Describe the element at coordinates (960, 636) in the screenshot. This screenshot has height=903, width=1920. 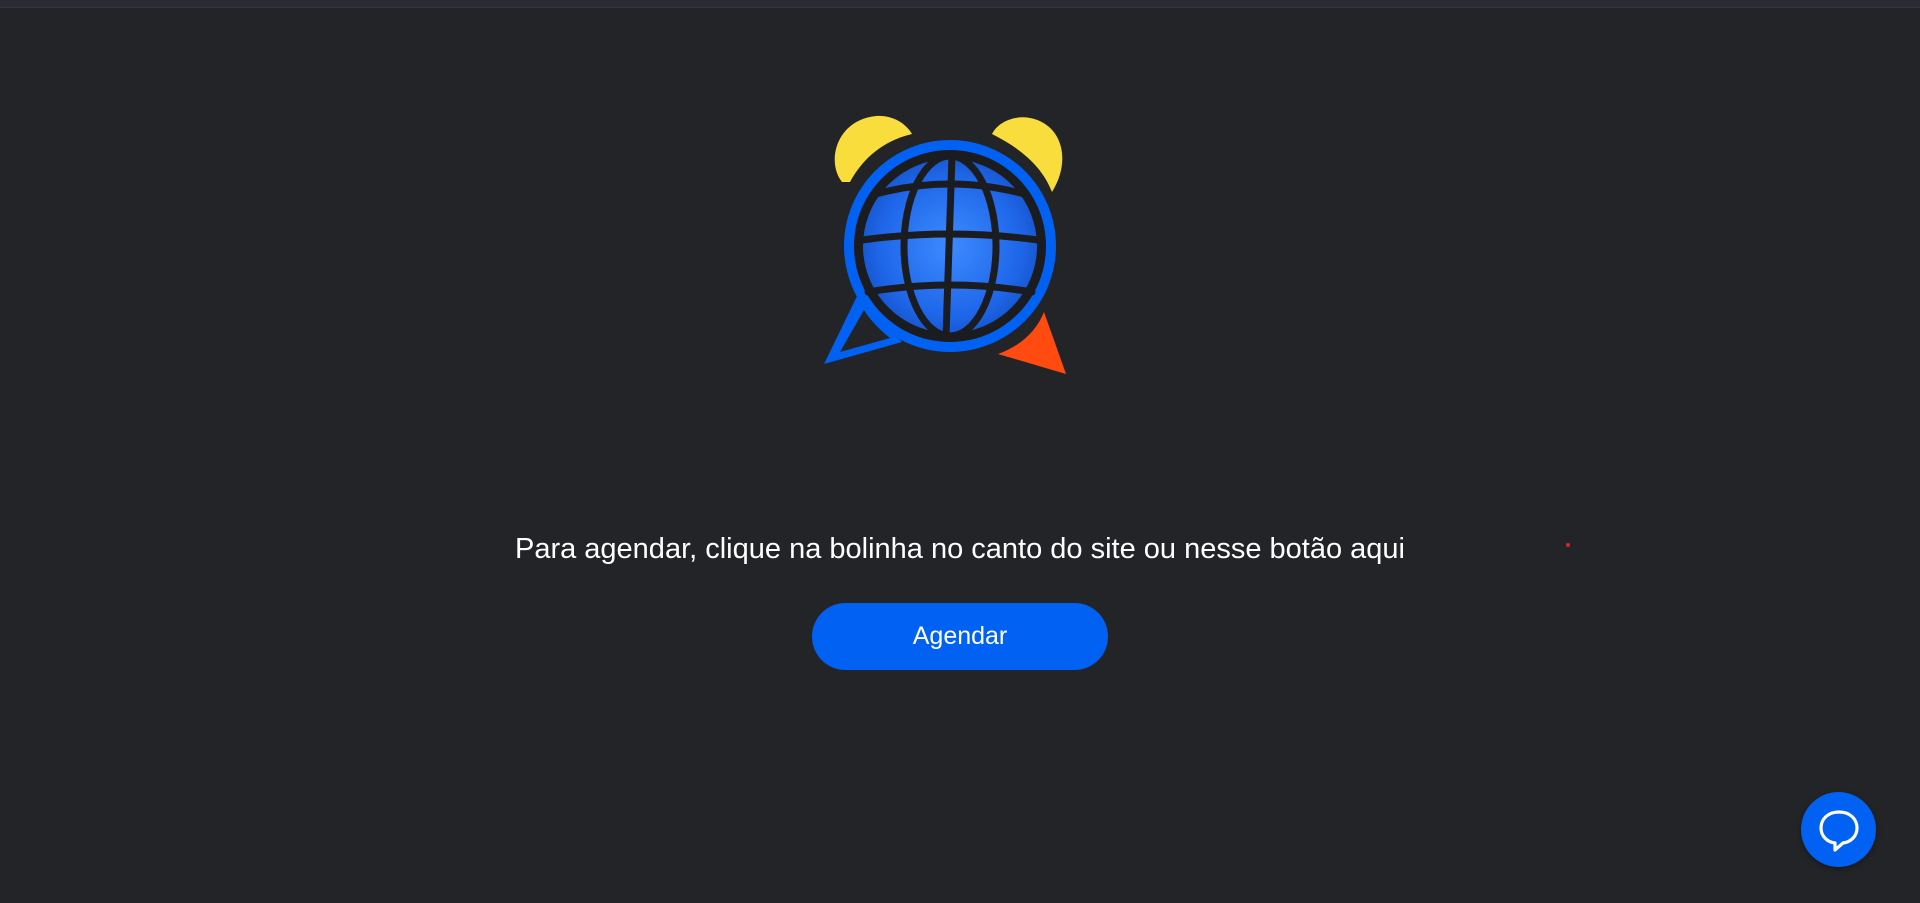
I see `schedule-button: Agendar` at that location.